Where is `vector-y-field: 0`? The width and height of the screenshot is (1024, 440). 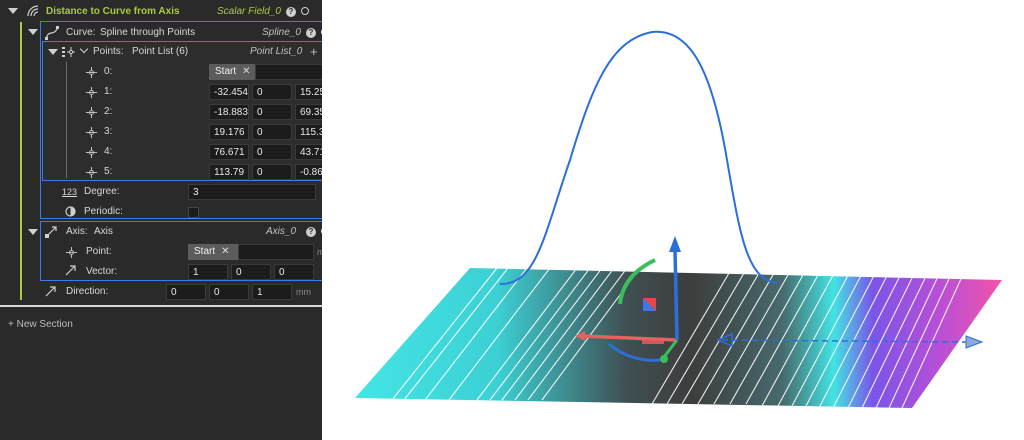 vector-y-field: 0 is located at coordinates (251, 272).